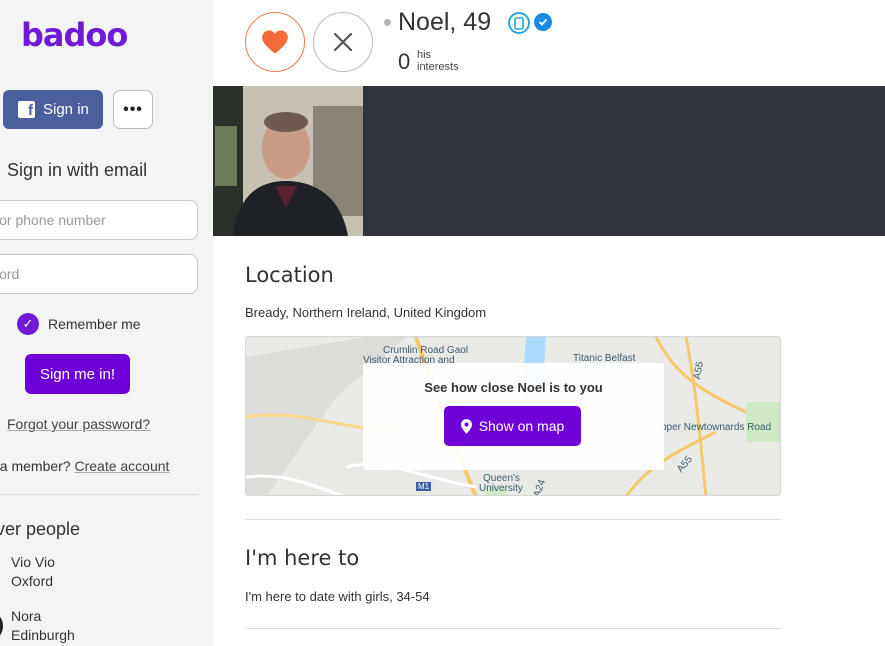 The image size is (885, 646). Describe the element at coordinates (445, 22) in the screenshot. I see `profile-name: Noel, 49` at that location.